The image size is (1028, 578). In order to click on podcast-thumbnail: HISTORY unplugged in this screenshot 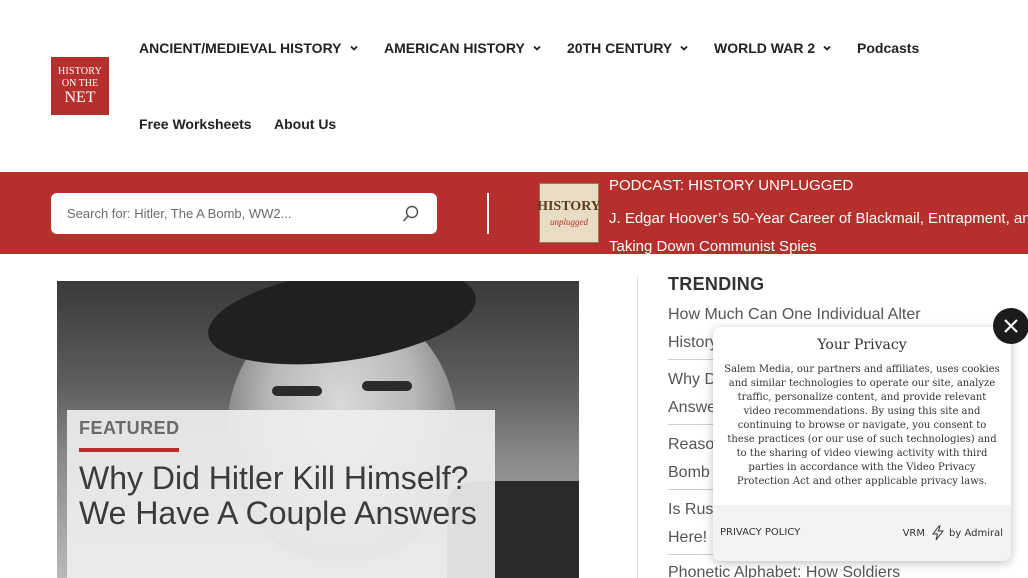, I will do `click(569, 213)`.